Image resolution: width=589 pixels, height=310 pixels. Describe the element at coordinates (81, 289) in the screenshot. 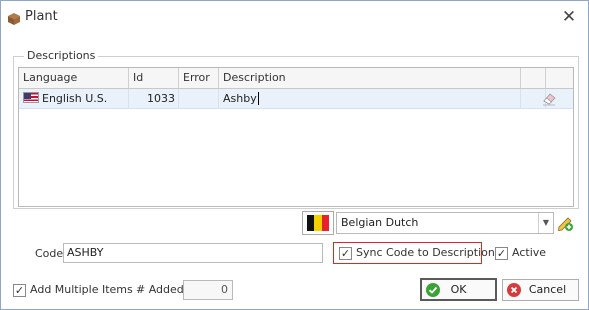

I see `add-multiple-label: Add Multiple Items` at that location.